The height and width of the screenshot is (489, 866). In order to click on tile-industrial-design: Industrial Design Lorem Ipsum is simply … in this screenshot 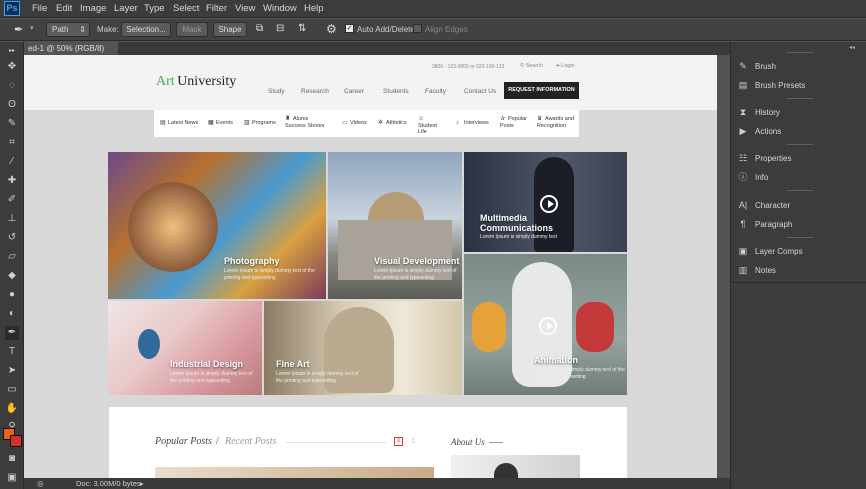, I will do `click(185, 348)`.